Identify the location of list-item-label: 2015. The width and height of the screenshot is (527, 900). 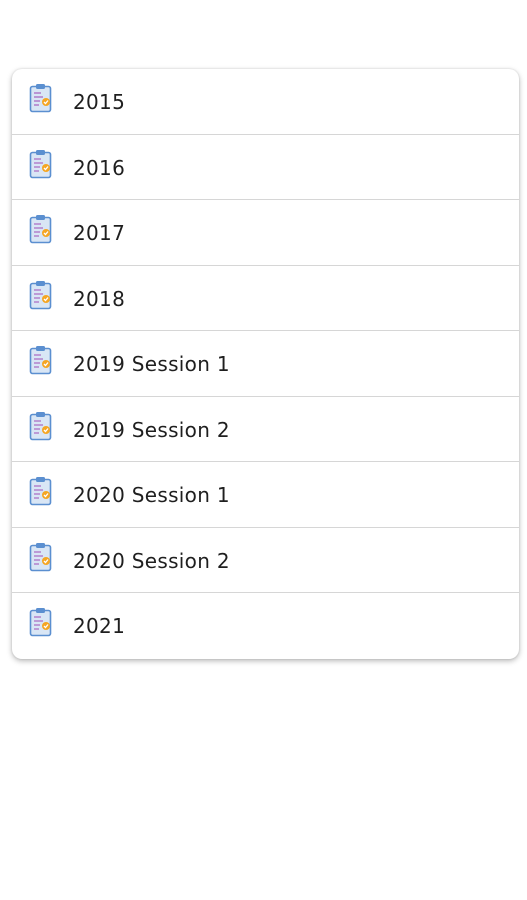
(99, 102).